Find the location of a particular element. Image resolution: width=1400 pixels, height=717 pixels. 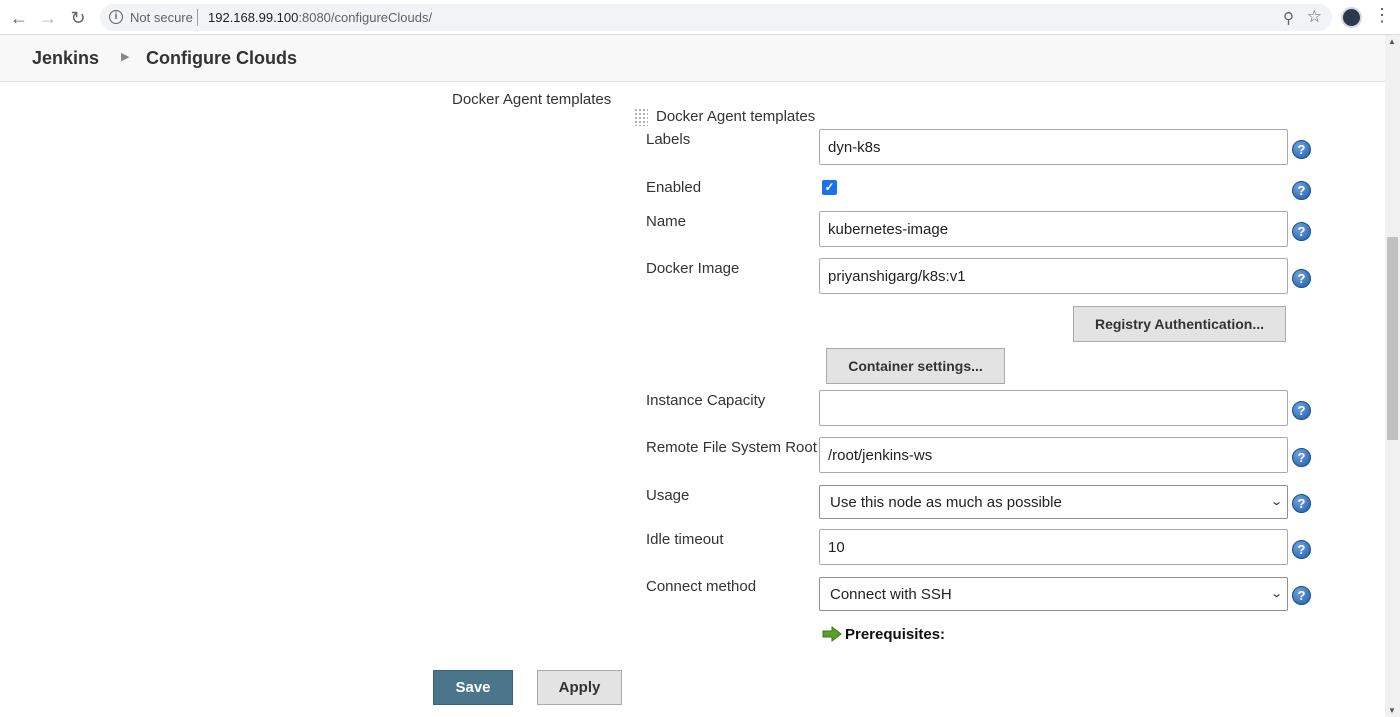

profile-avatar is located at coordinates (1351, 17).